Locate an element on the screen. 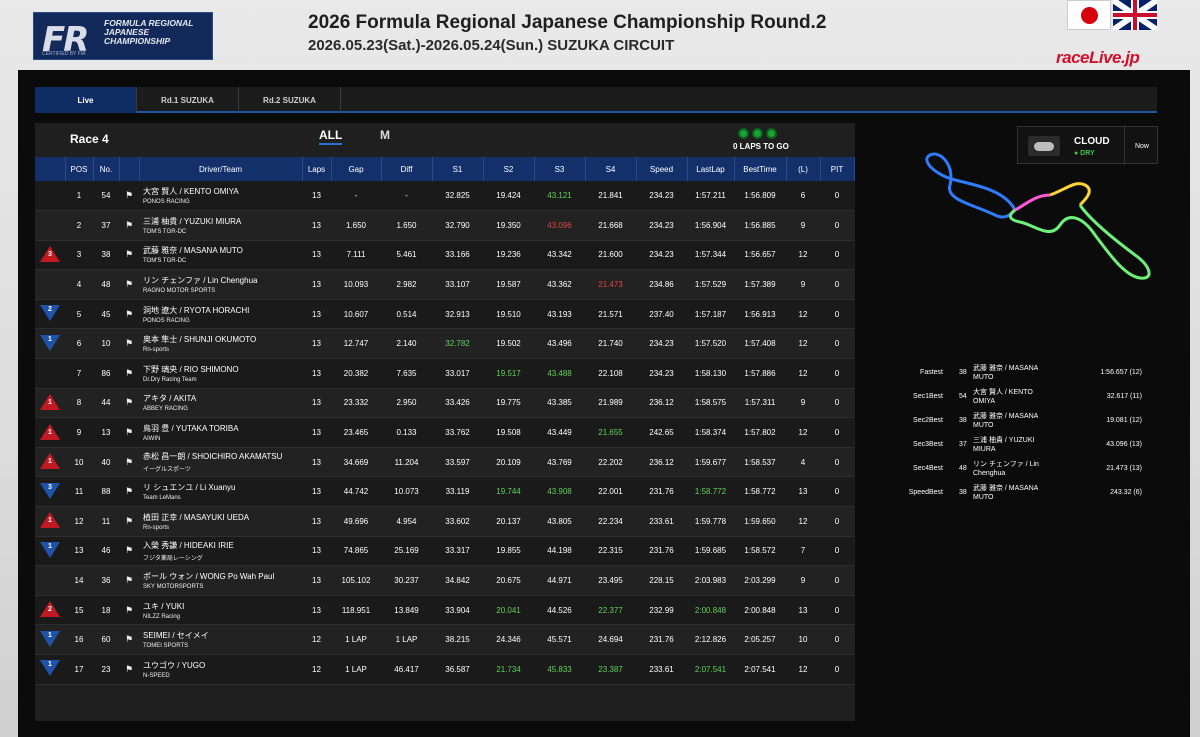 The width and height of the screenshot is (1200, 737). s4-cell: 21.841 is located at coordinates (610, 196).